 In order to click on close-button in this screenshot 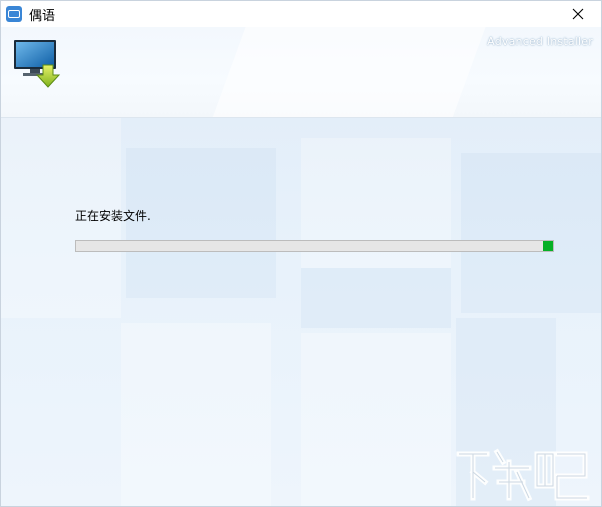, I will do `click(578, 14)`.